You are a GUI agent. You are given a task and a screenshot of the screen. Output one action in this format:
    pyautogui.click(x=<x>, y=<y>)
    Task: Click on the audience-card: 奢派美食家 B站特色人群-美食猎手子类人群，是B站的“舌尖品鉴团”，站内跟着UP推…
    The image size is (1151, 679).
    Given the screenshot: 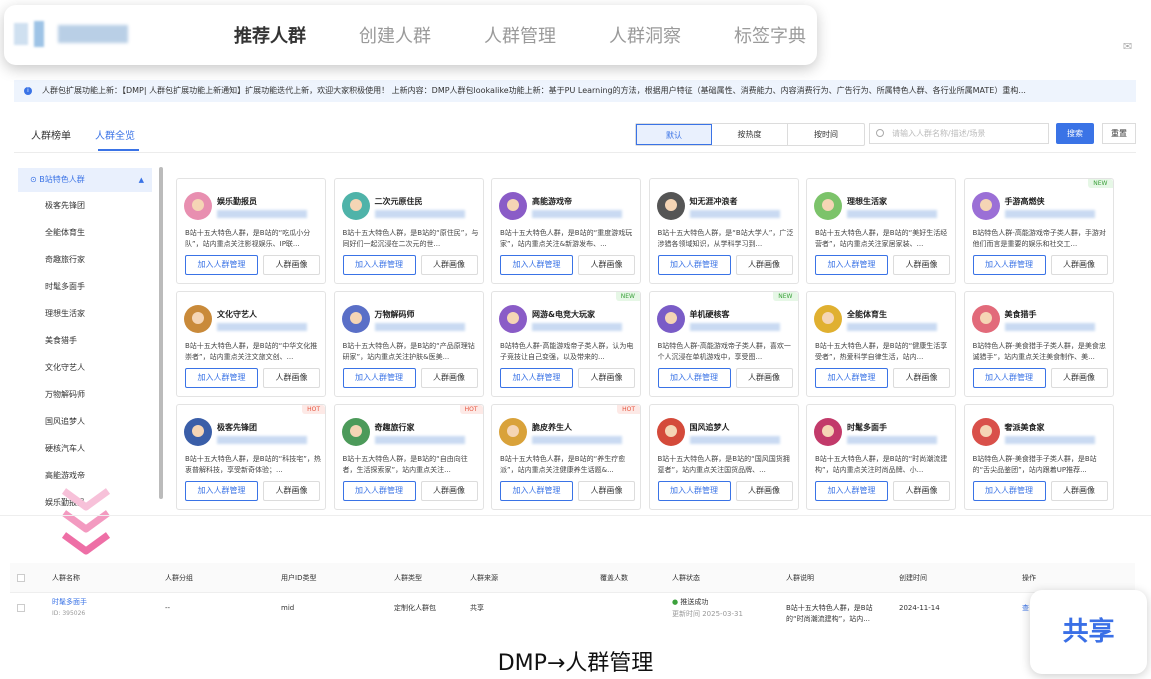 What is the action you would take?
    pyautogui.click(x=1038, y=457)
    